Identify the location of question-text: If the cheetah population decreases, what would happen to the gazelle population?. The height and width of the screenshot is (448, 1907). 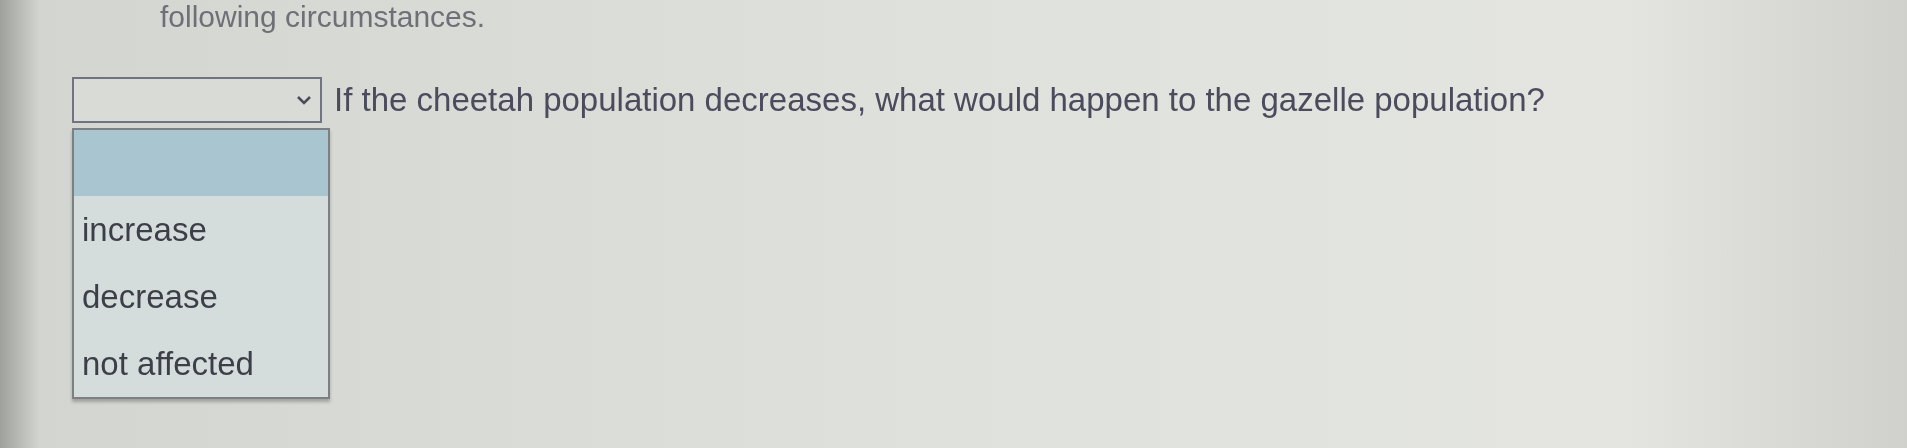
(939, 99).